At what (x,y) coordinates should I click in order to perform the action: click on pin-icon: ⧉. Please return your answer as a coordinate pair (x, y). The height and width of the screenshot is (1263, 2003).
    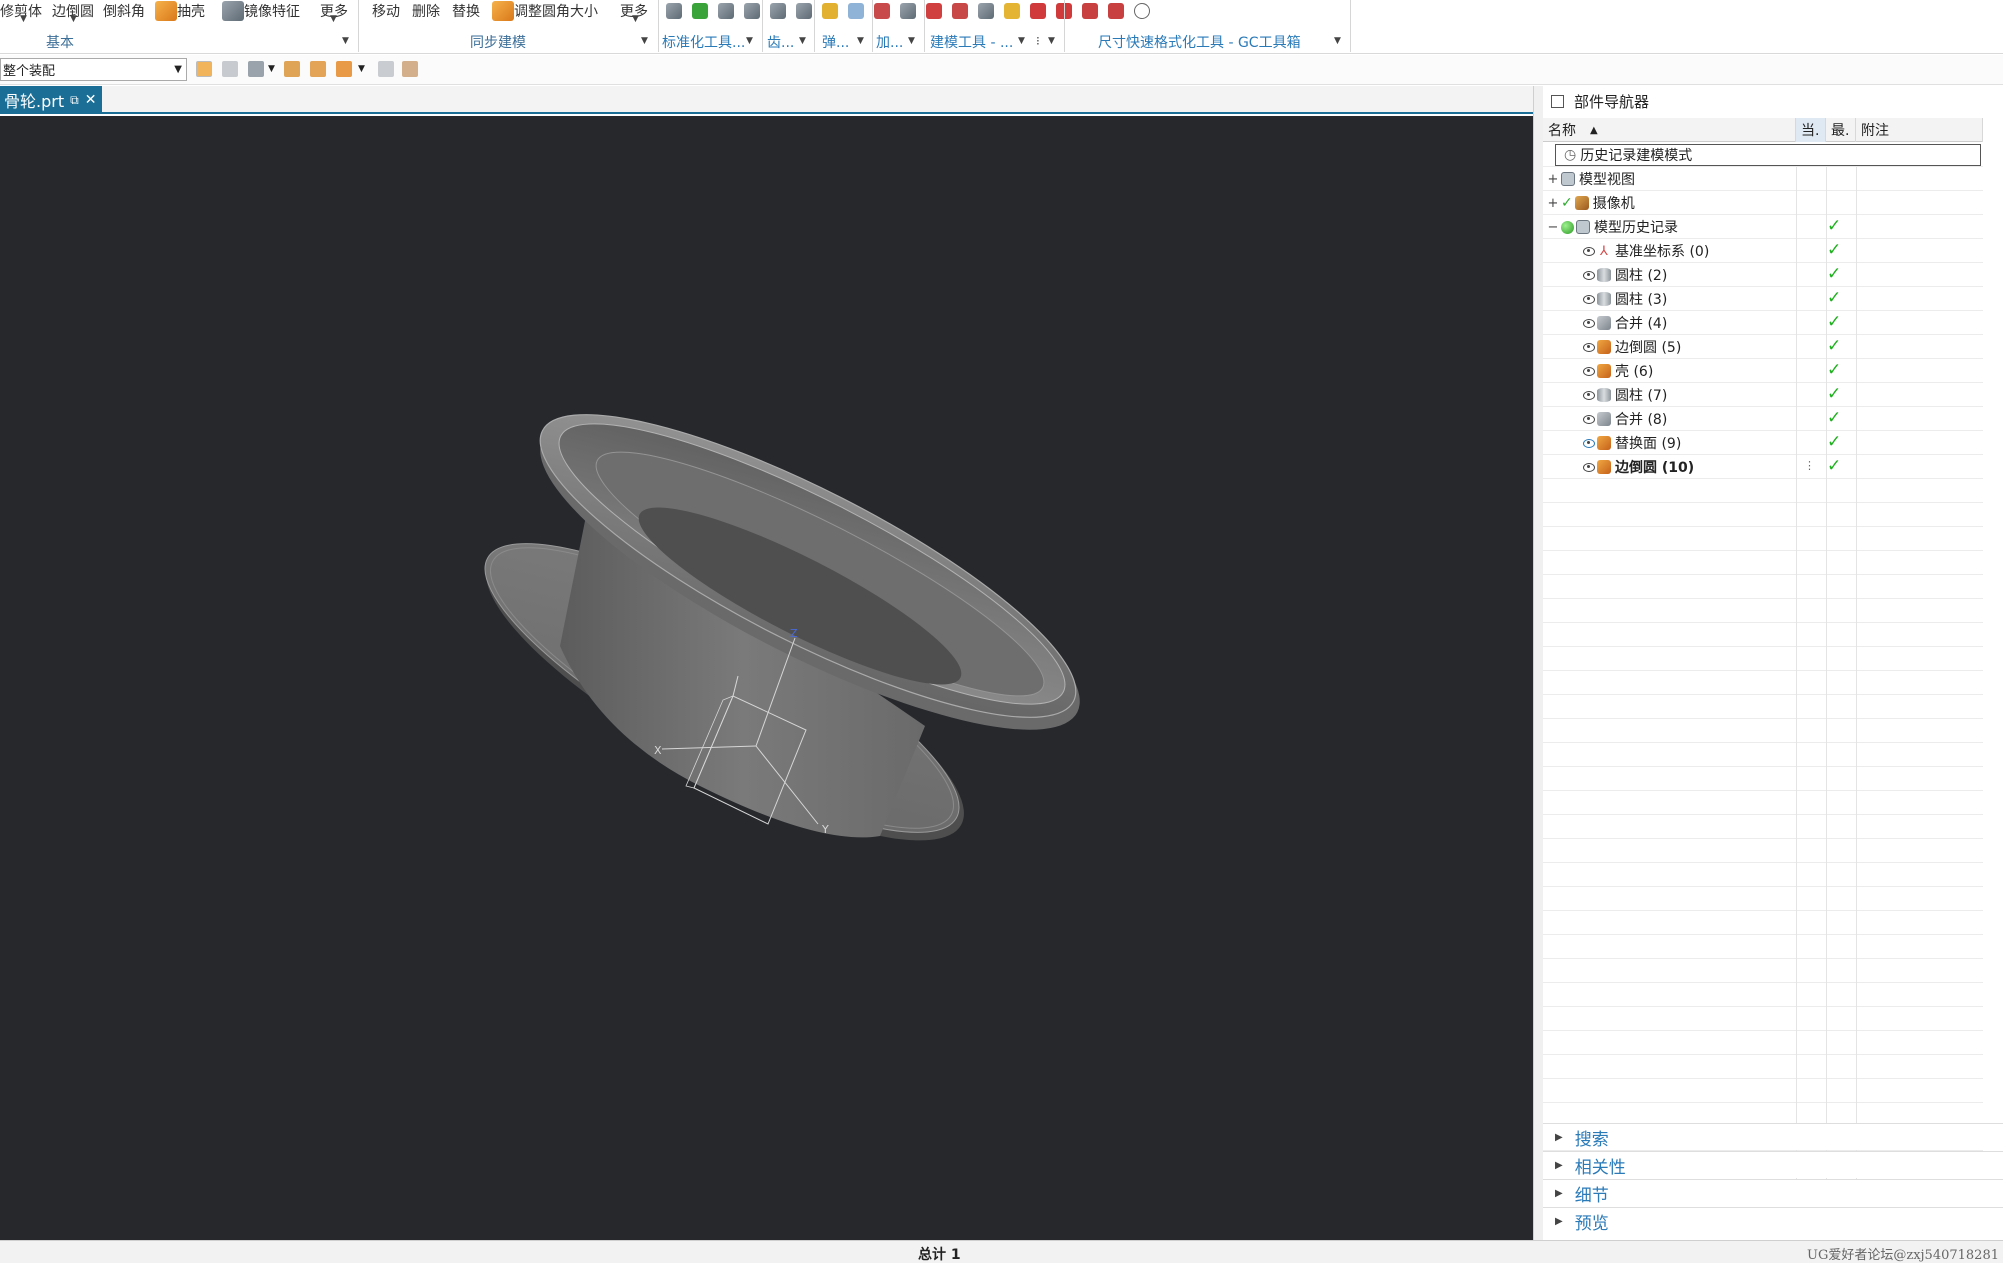
    Looking at the image, I should click on (74, 100).